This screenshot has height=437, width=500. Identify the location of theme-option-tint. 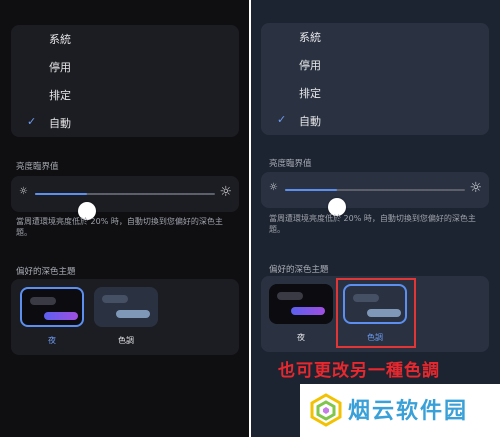
(126, 307).